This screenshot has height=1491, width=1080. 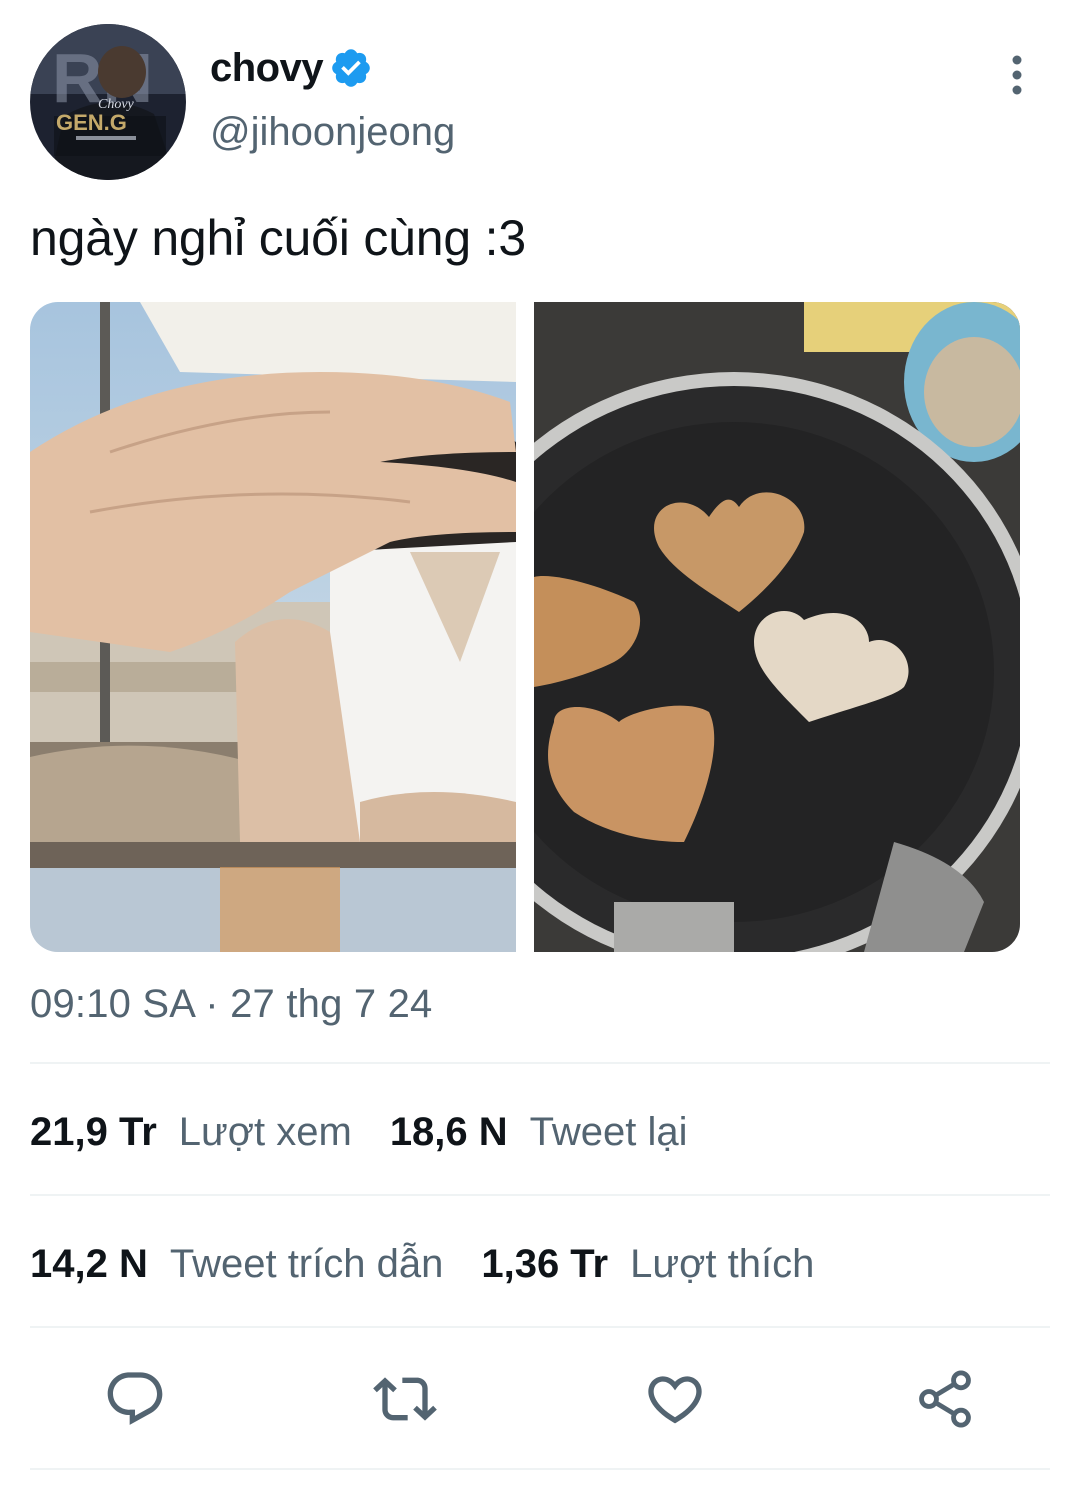 What do you see at coordinates (278, 238) in the screenshot?
I see `tweet-text: ngày nghỉ cuối cùng :3` at bounding box center [278, 238].